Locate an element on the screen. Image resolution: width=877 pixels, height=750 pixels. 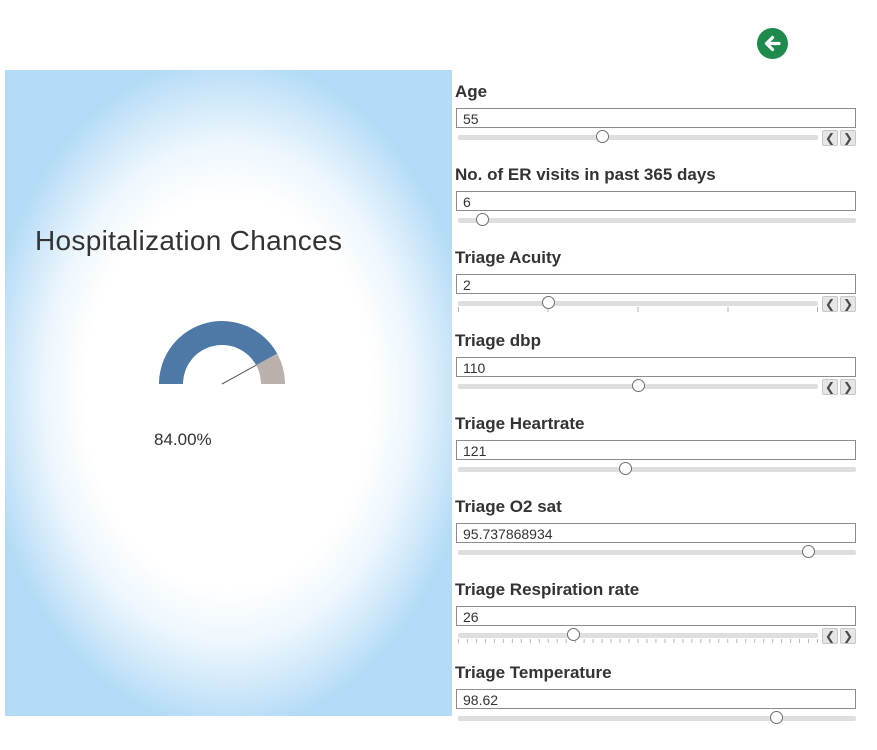
back-button is located at coordinates (772, 43).